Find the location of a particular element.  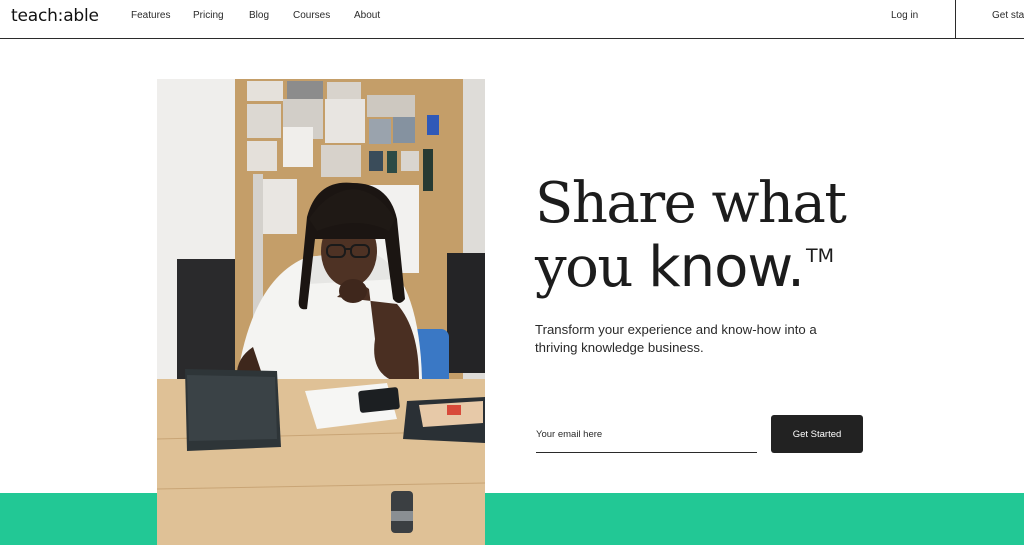

nav-link-about: About is located at coordinates (367, 15).